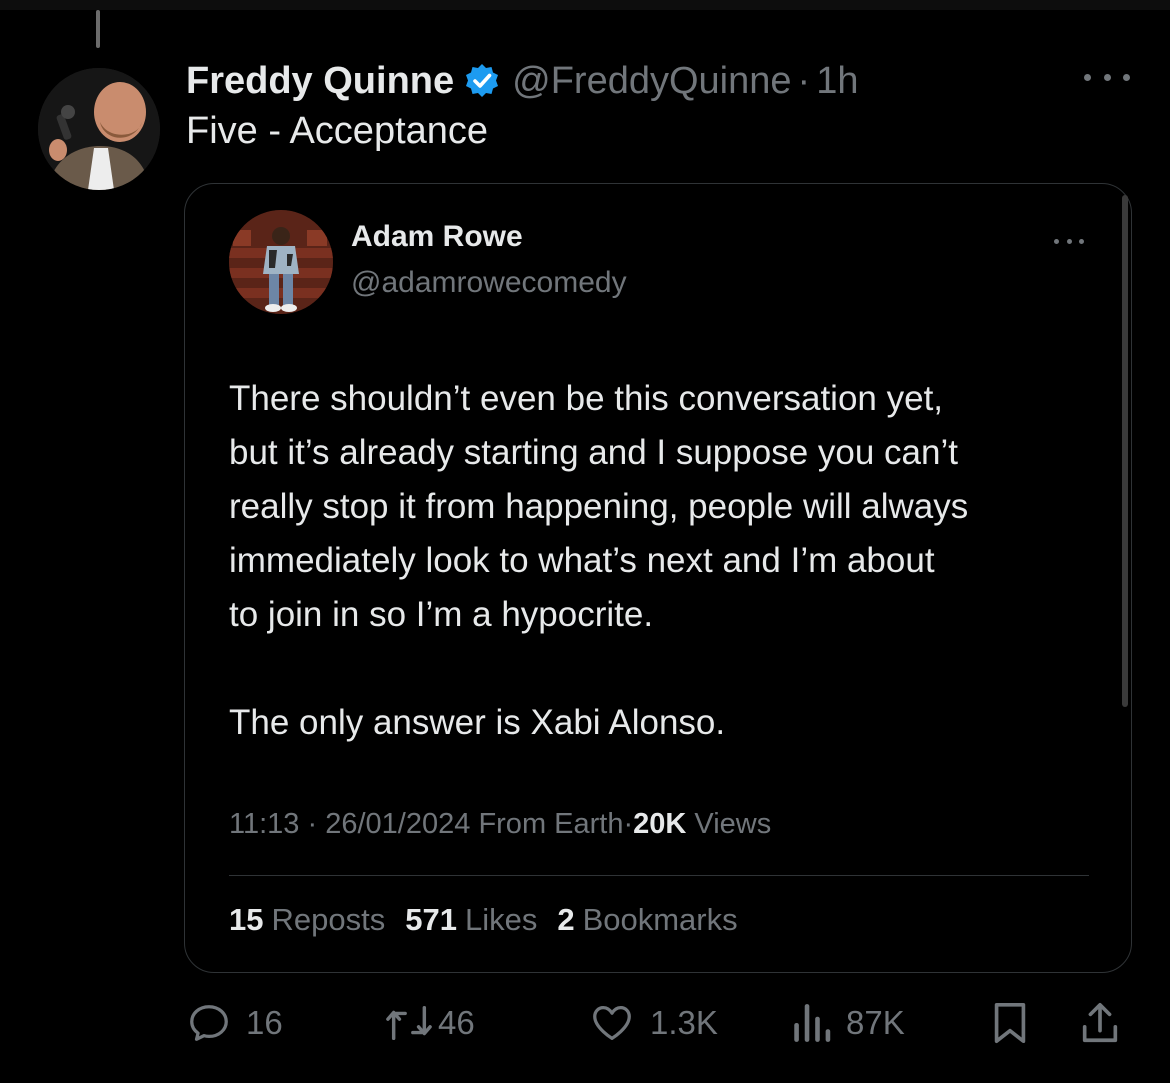  I want to click on repost-count: 46, so click(456, 1022).